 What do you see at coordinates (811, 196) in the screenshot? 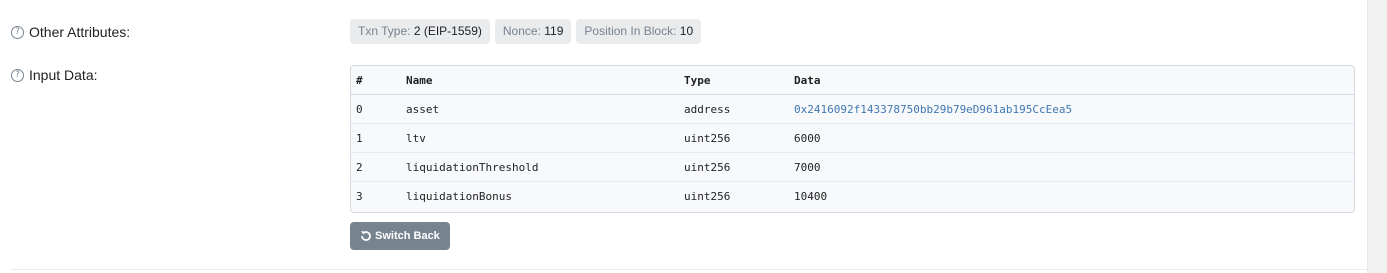
I see `row-data: 10400` at bounding box center [811, 196].